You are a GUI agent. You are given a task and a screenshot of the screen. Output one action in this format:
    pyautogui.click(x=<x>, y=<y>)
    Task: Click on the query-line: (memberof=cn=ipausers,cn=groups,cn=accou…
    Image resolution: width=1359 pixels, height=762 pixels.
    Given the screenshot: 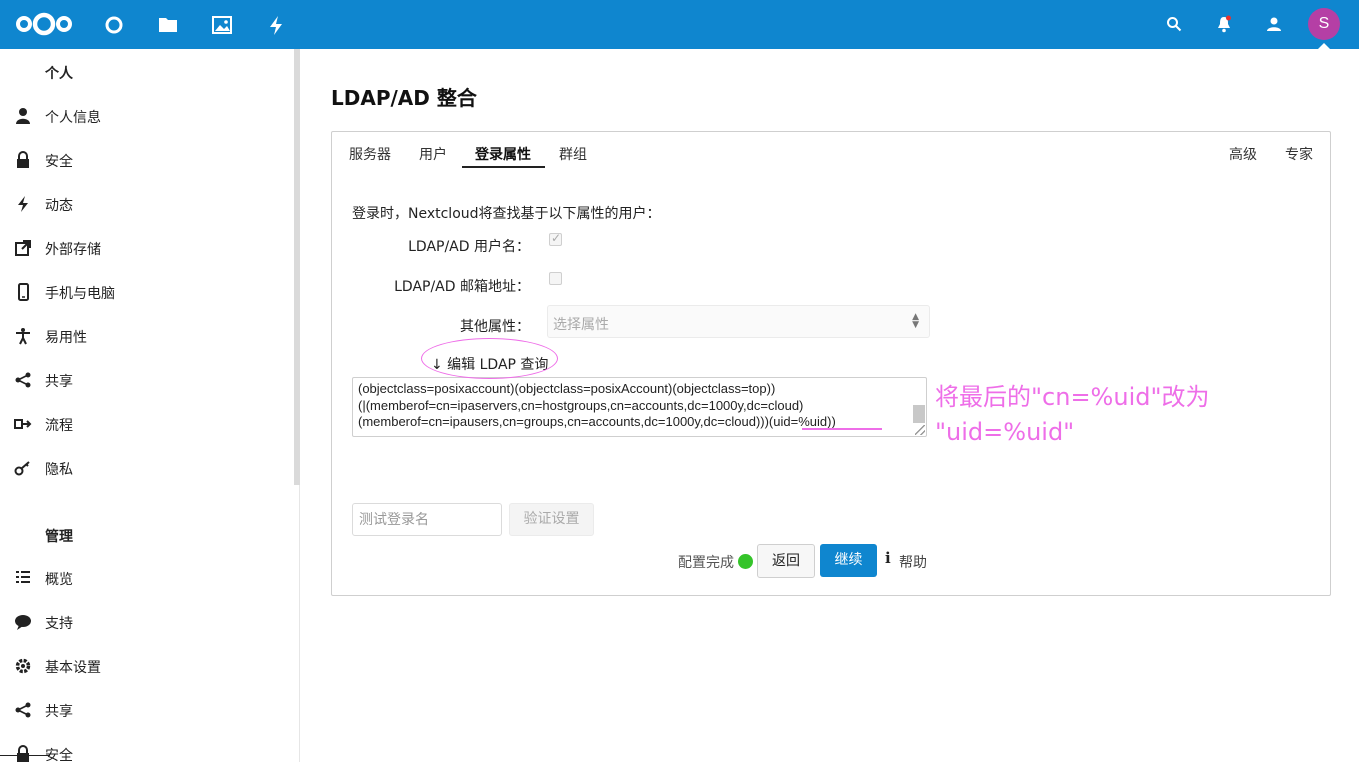 What is the action you would take?
    pyautogui.click(x=597, y=421)
    